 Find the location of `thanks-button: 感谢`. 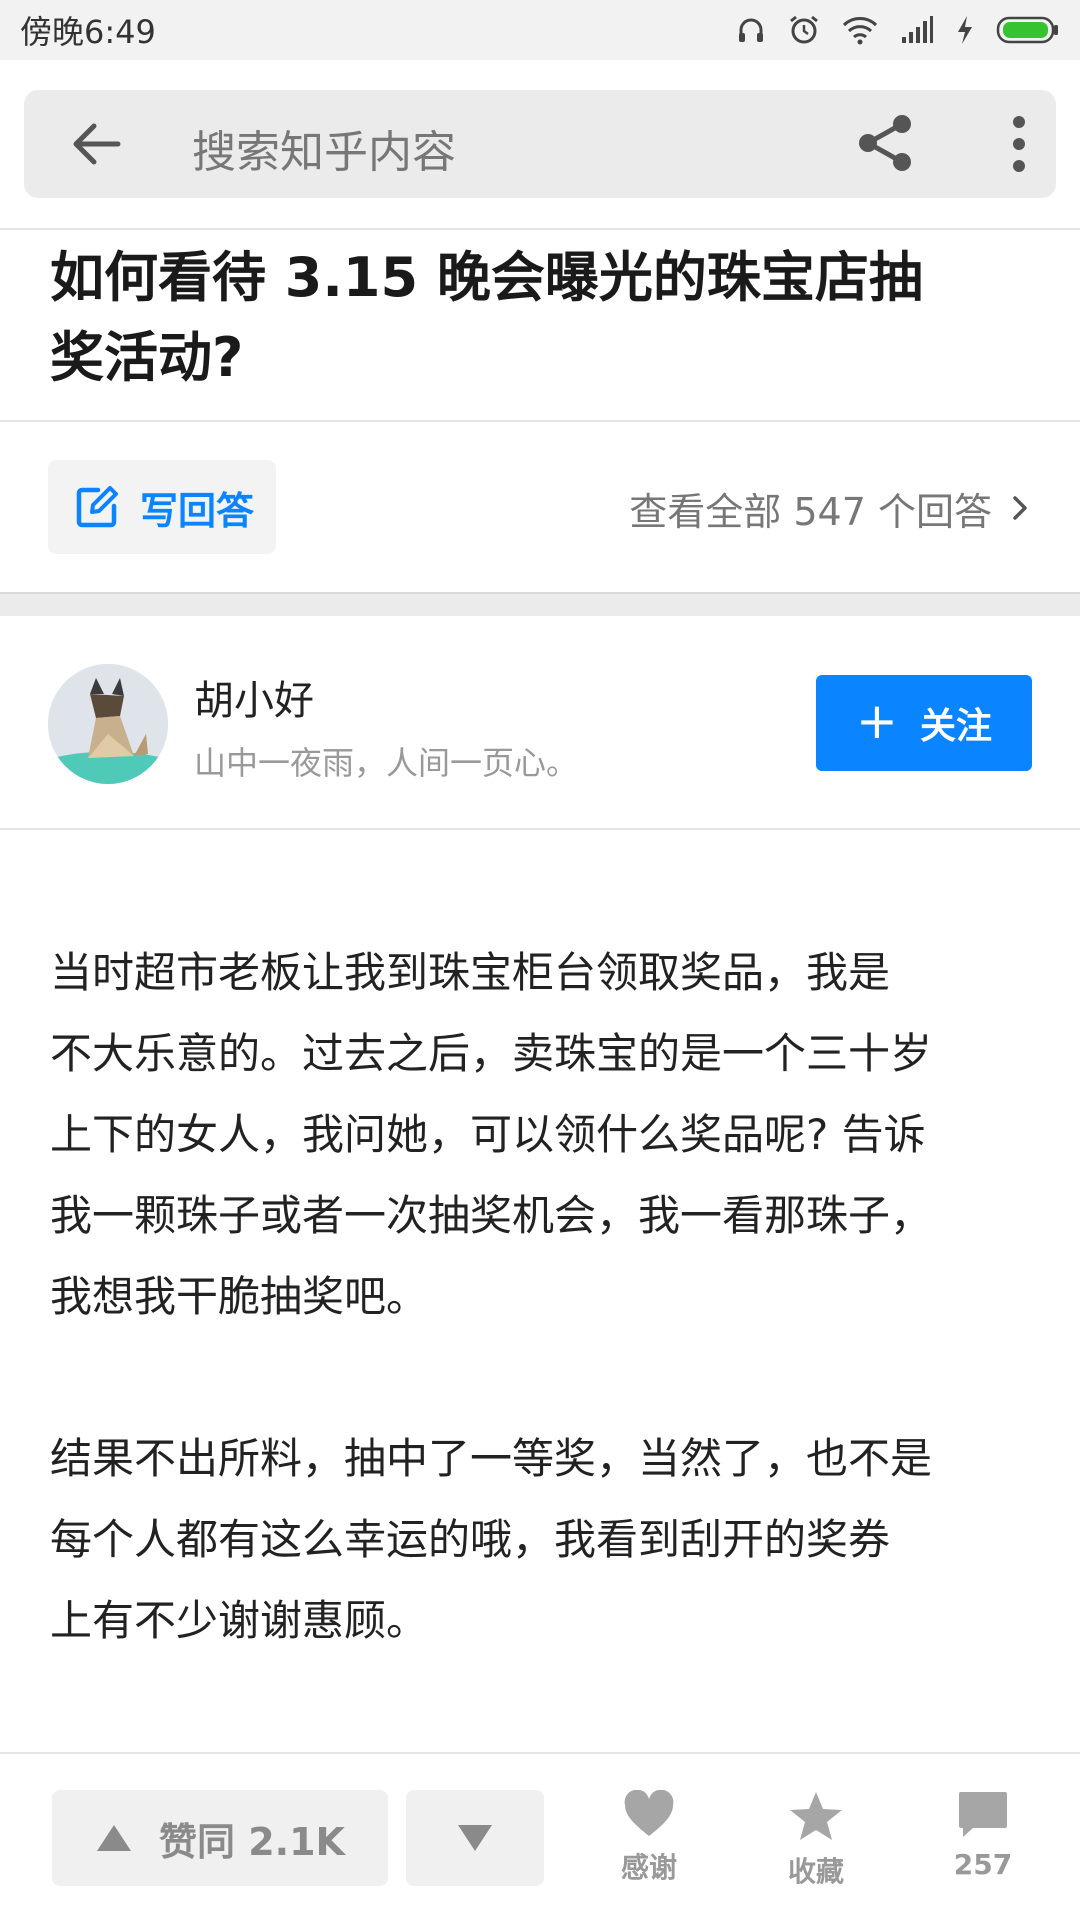

thanks-button: 感谢 is located at coordinates (649, 1845).